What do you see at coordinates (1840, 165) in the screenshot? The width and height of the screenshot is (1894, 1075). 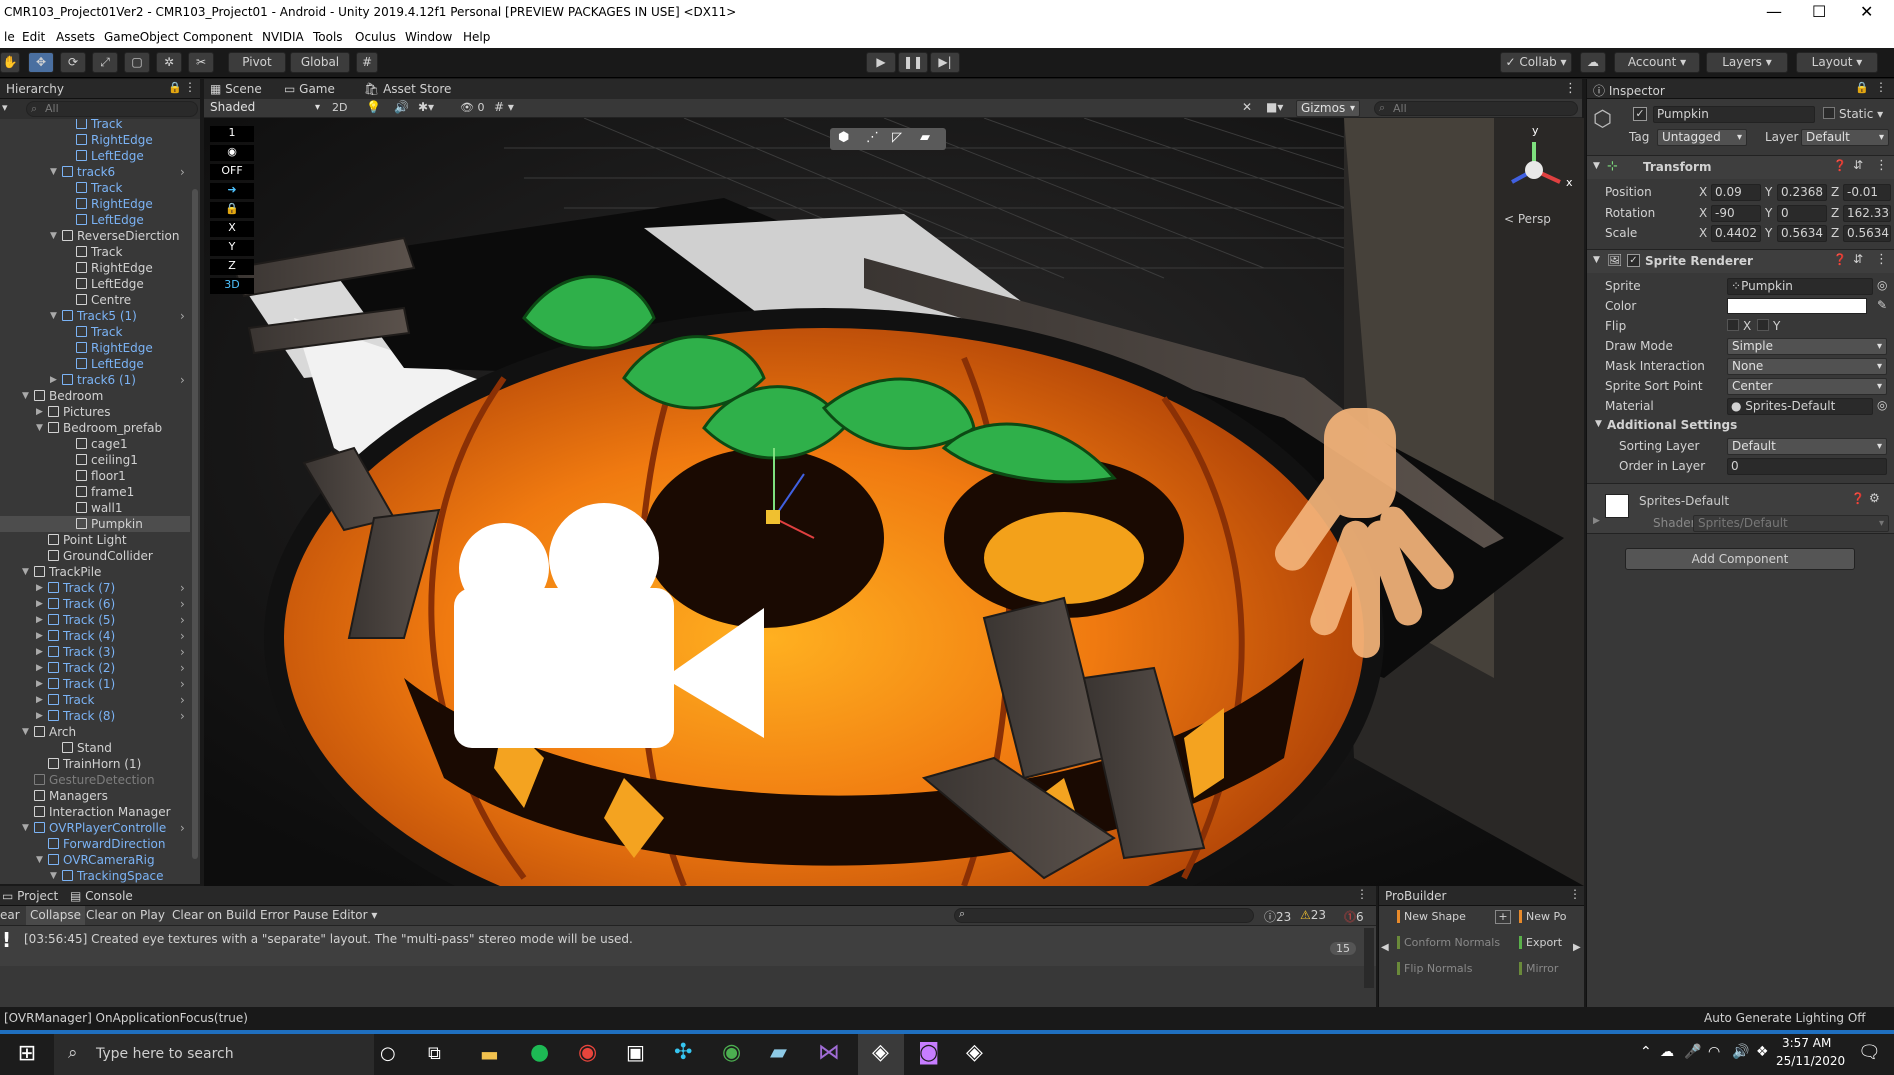 I see `help-icon: ❓` at bounding box center [1840, 165].